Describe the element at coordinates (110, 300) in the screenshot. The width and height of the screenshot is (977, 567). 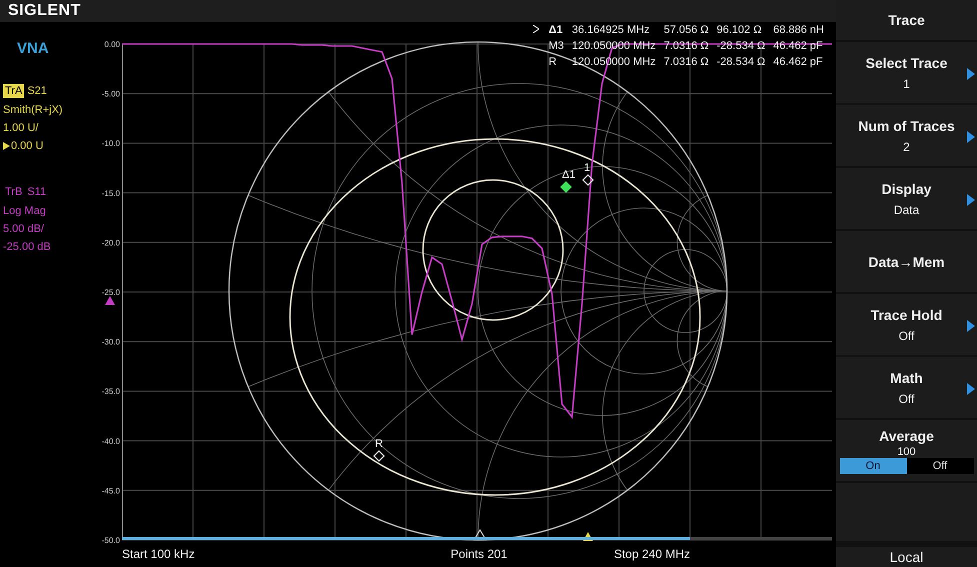
I see `reference-level-icon` at that location.